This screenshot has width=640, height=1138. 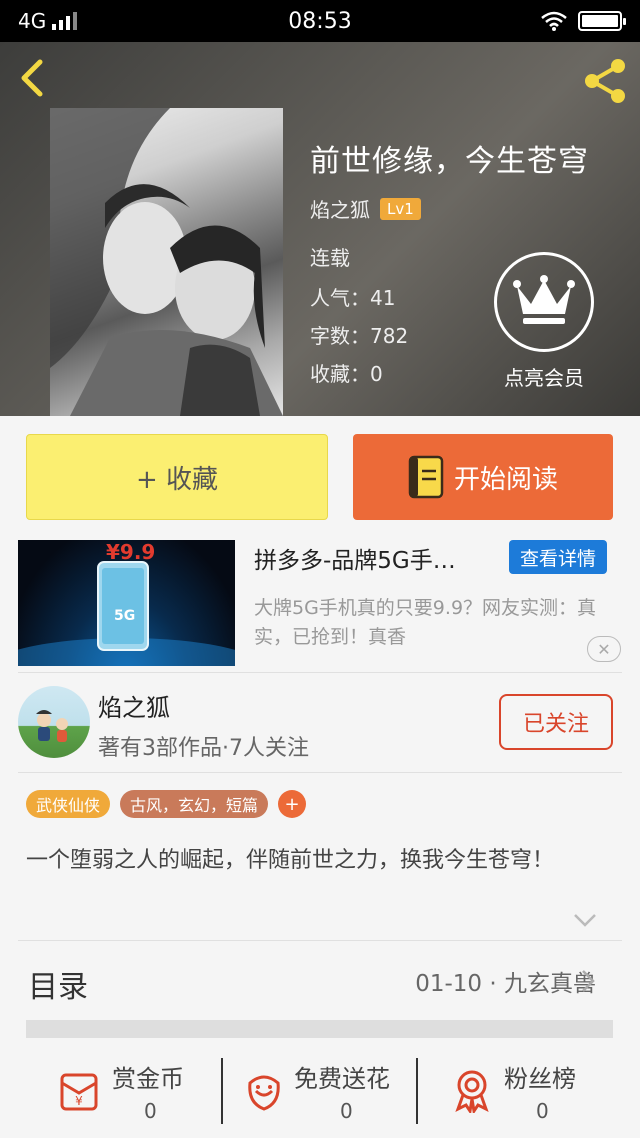 I want to click on ad-description: 大牌5G手机真的只要9.9？网友实测：真实，已抢到！真香, so click(x=425, y=622).